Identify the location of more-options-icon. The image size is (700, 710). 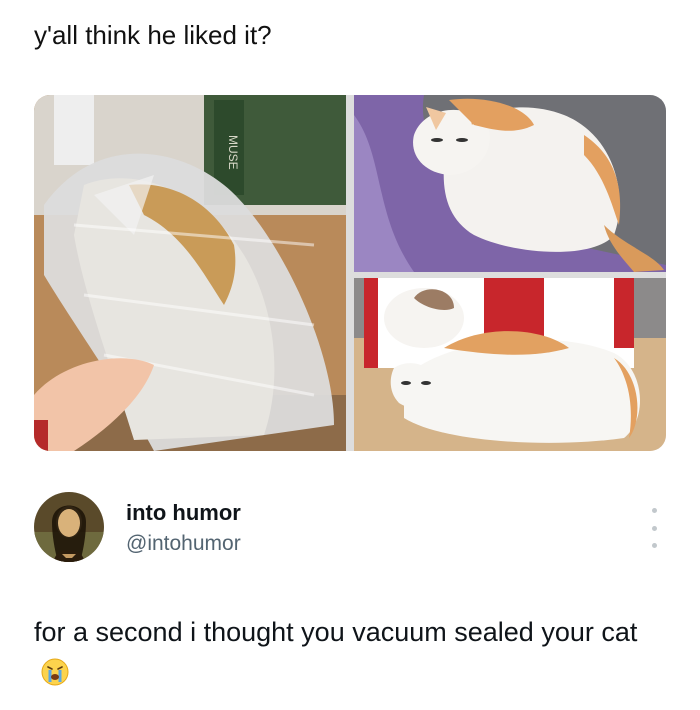
(654, 528).